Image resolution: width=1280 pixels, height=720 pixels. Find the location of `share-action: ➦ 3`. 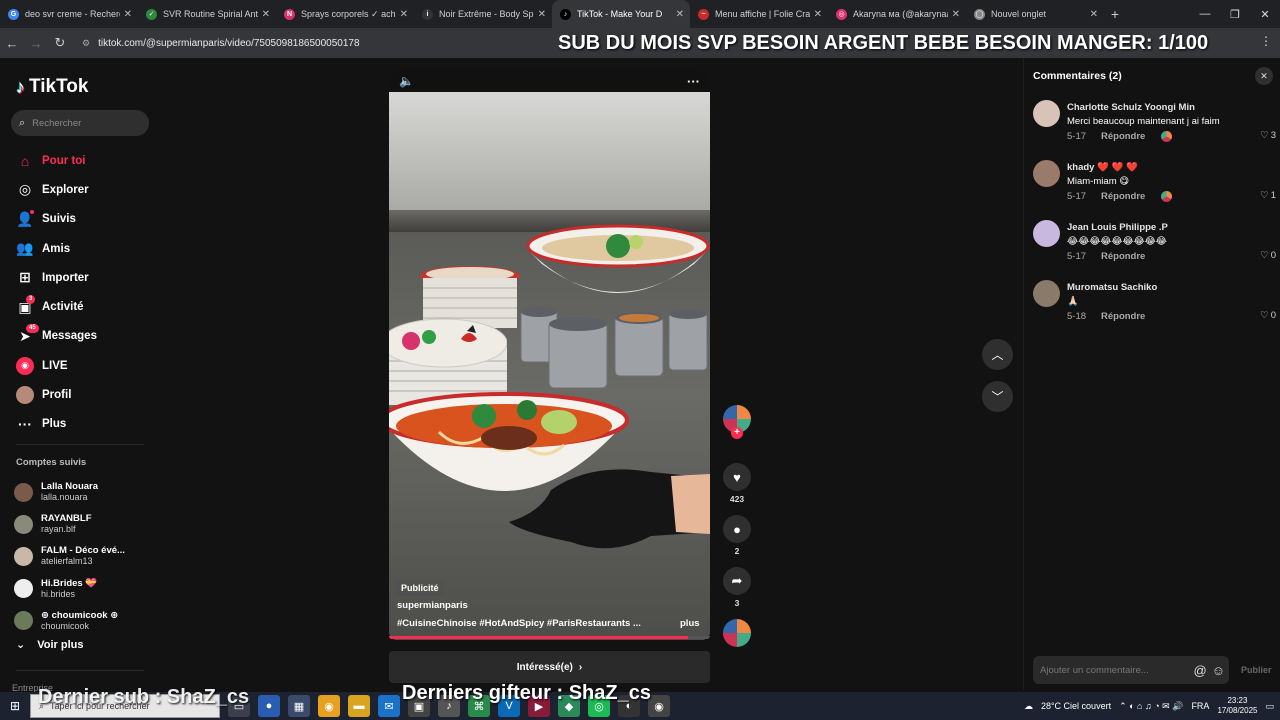

share-action: ➦ 3 is located at coordinates (737, 593).